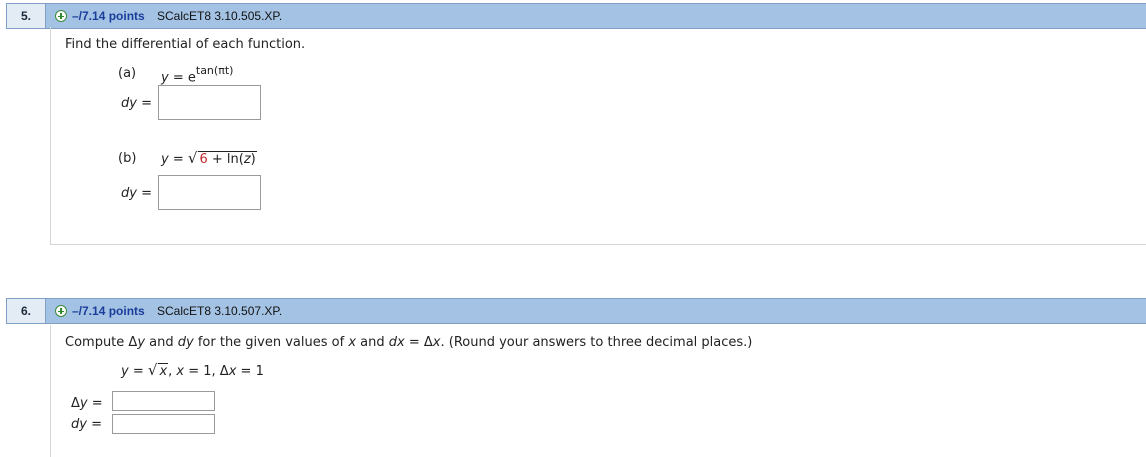 The height and width of the screenshot is (457, 1146). I want to click on part-a-equation: y = etan(πt), so click(197, 75).